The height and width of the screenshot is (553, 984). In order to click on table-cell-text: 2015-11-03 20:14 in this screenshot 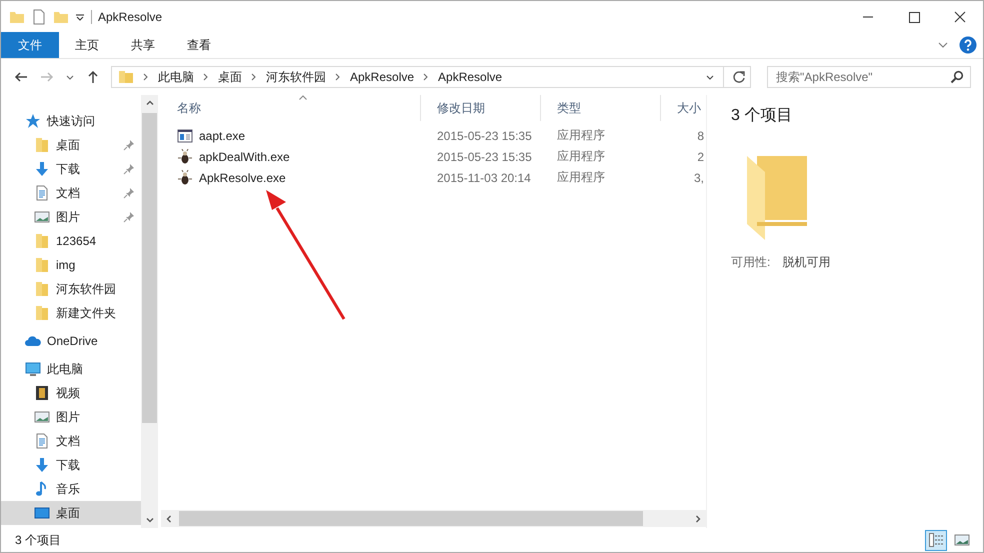, I will do `click(484, 177)`.